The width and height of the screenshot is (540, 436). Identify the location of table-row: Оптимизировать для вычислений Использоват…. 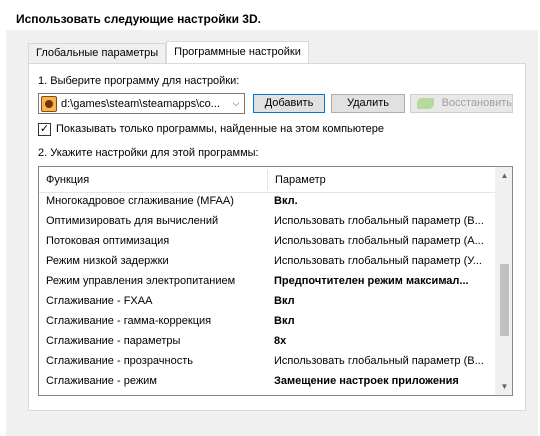
(268, 221).